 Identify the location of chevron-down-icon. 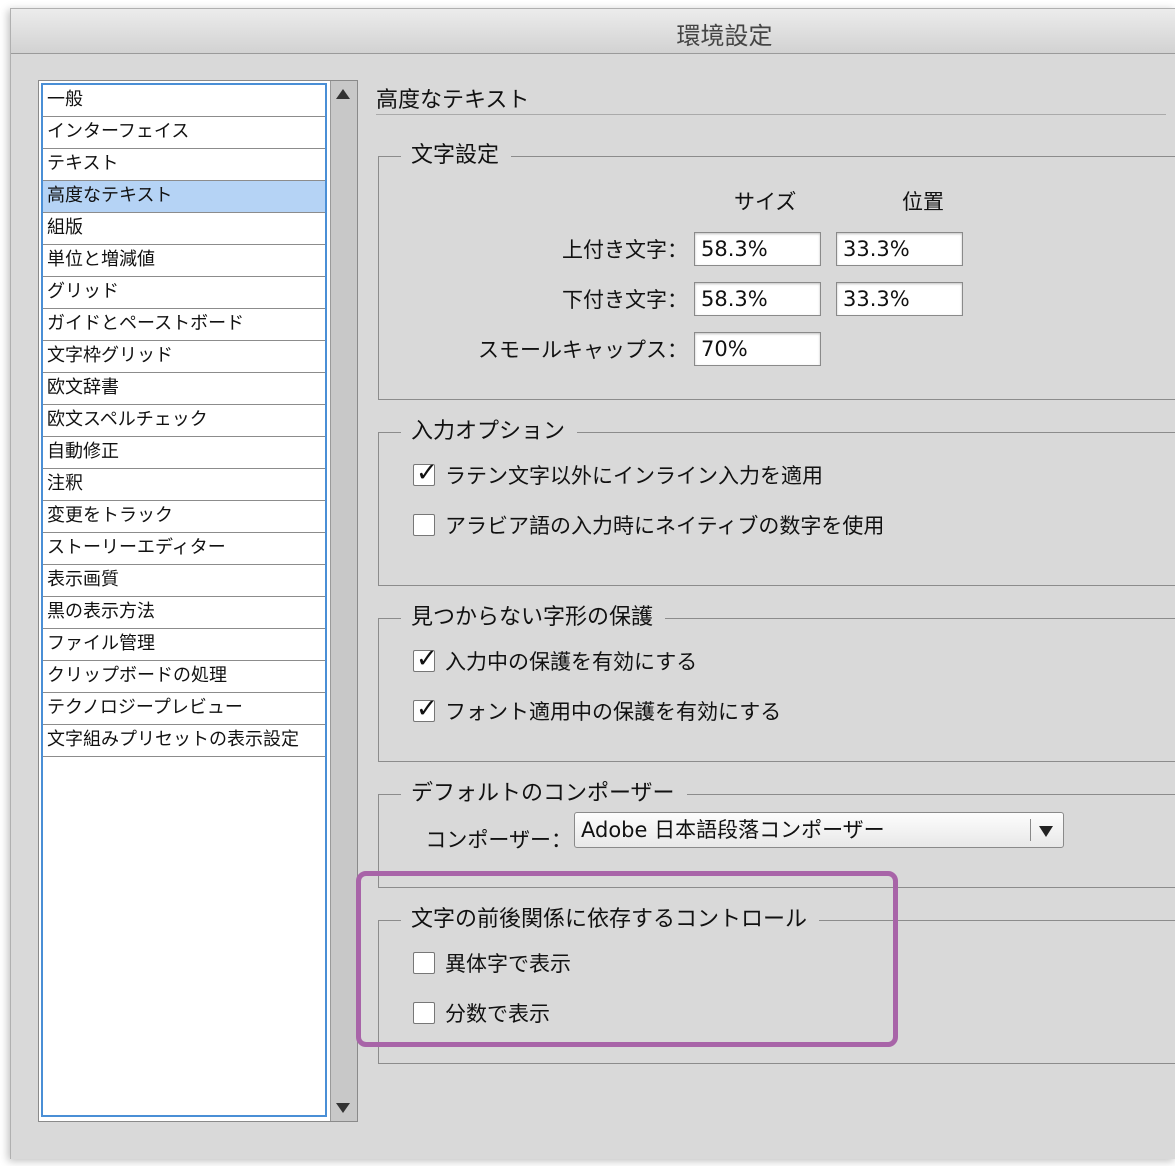
(1046, 831).